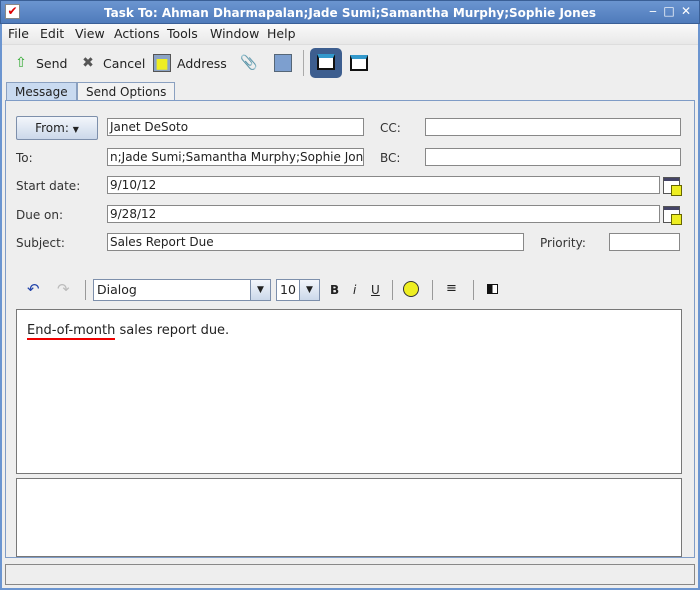 The width and height of the screenshot is (700, 590). Describe the element at coordinates (298, 290) in the screenshot. I see `font-size-select: 10 ▼` at that location.